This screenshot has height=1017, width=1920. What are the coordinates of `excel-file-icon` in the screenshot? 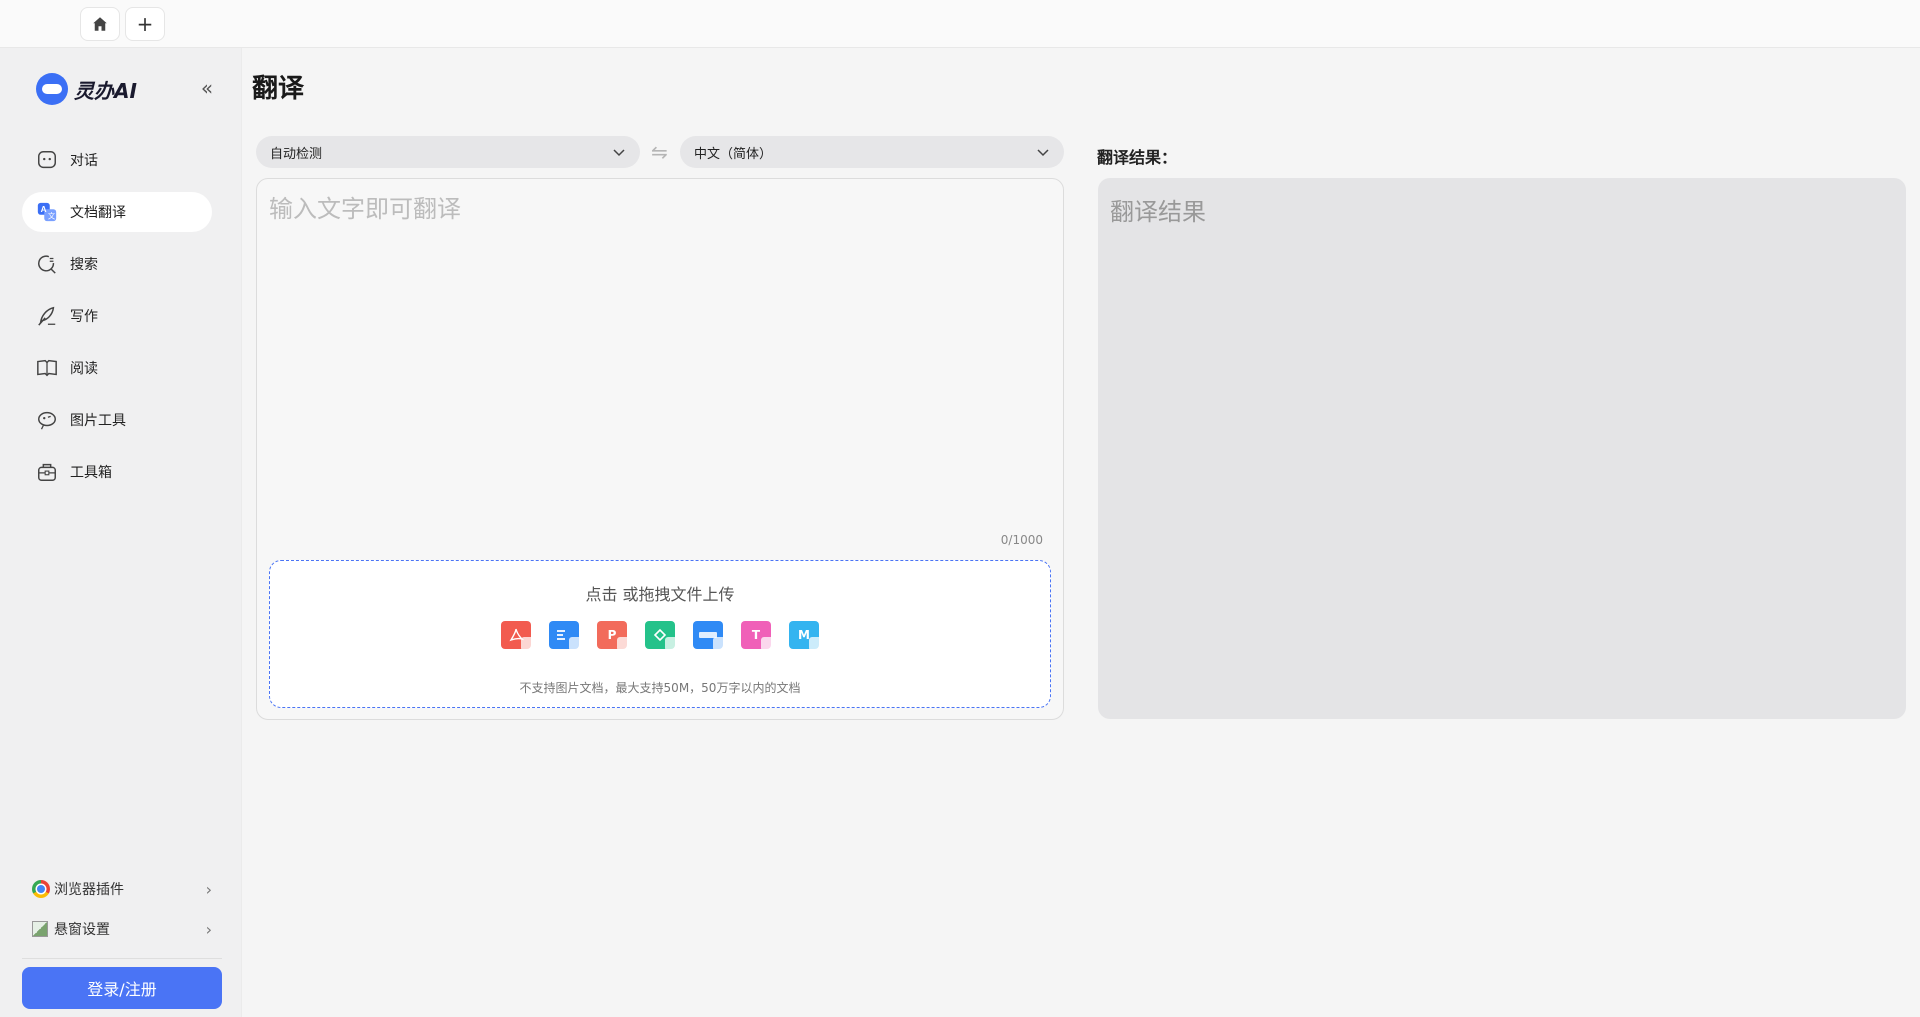 It's located at (662, 636).